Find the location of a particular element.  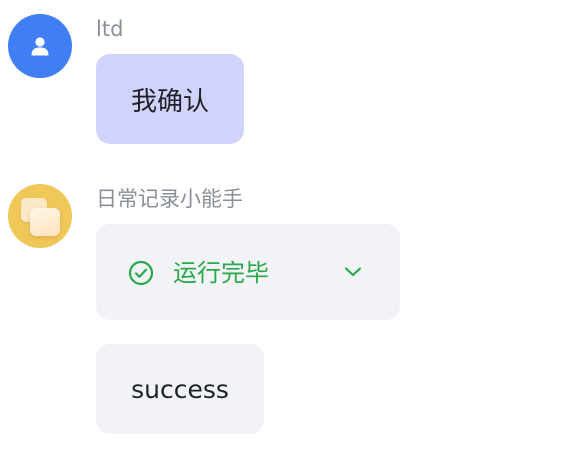

message-bubble: success is located at coordinates (180, 389).